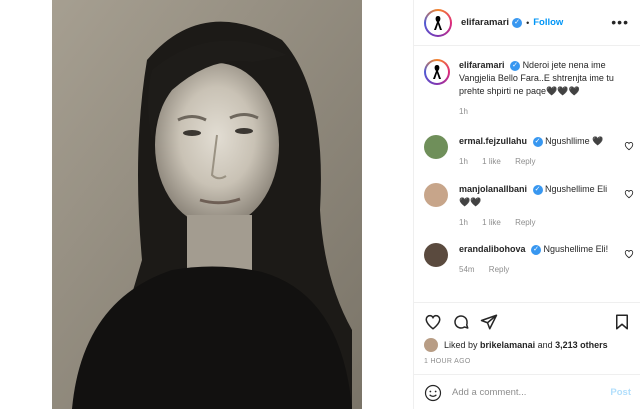  I want to click on post-comment-button: Post, so click(620, 392).